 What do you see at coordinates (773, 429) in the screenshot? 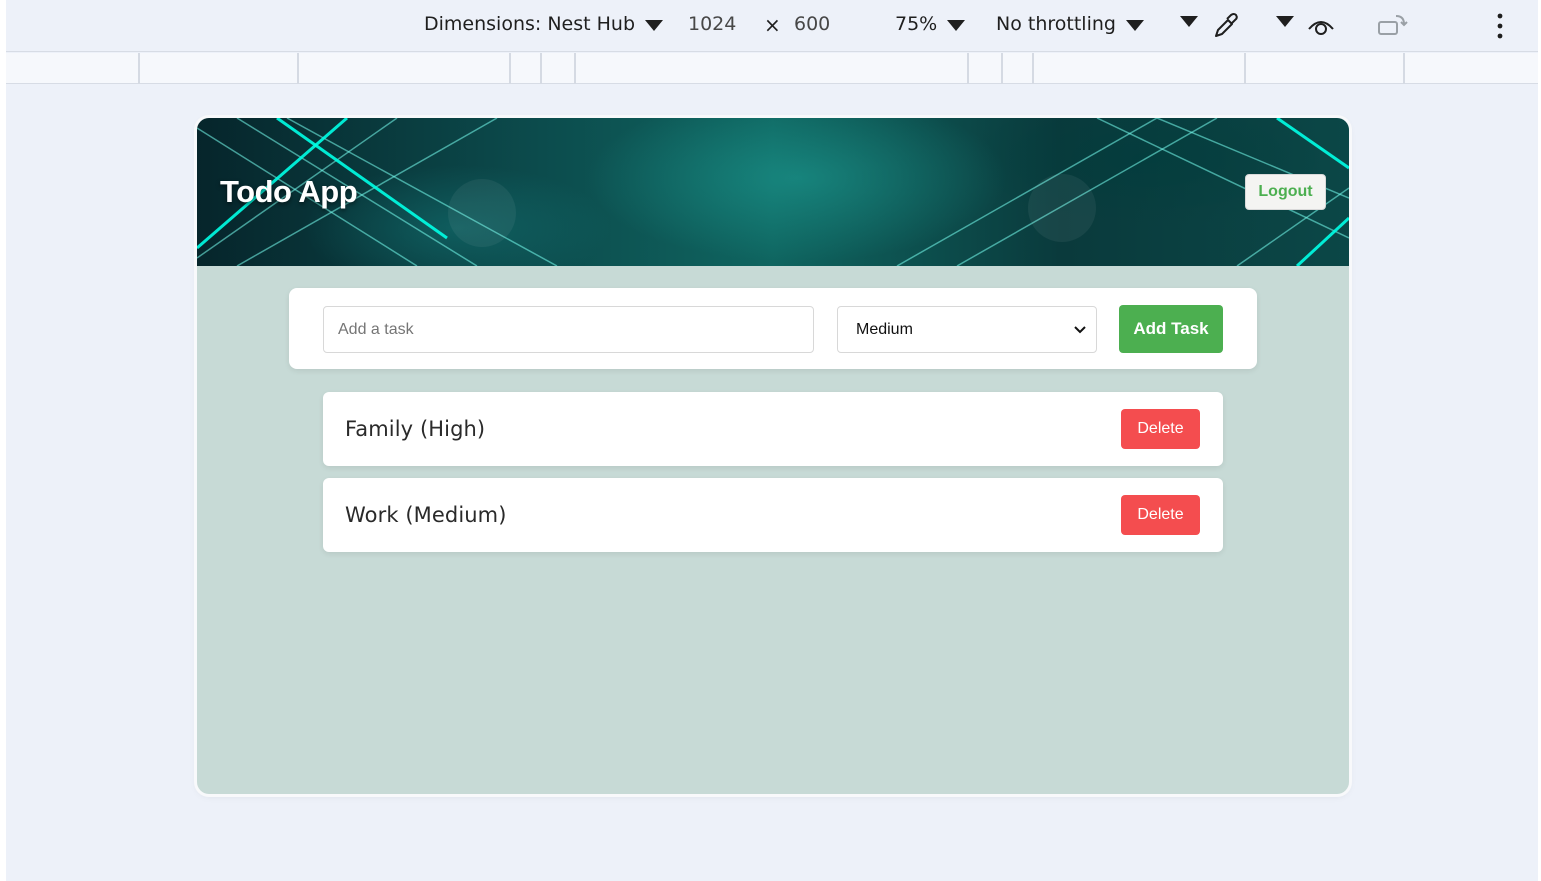
I see `task-item: Family (High) Delete` at bounding box center [773, 429].